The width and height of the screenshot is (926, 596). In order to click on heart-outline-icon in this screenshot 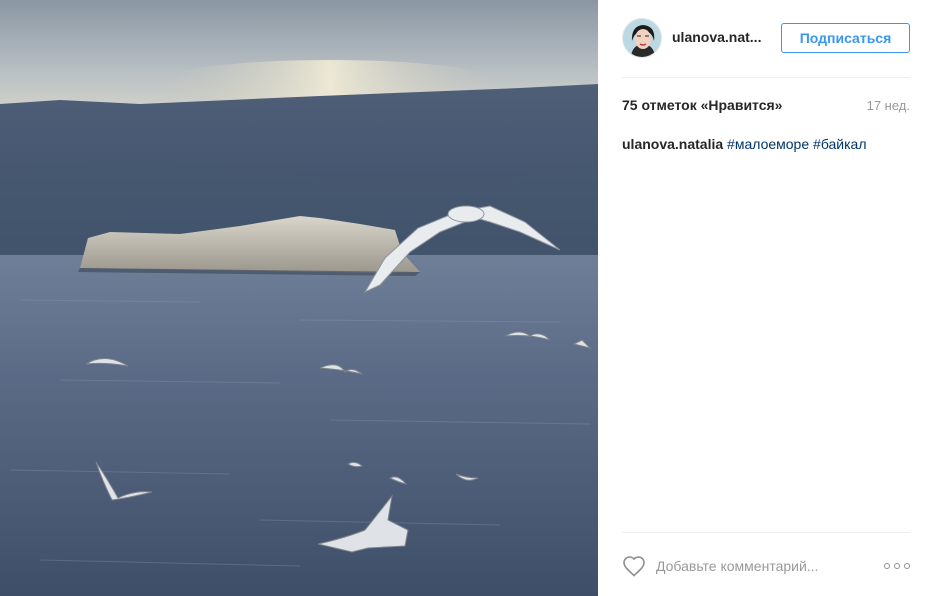, I will do `click(634, 566)`.